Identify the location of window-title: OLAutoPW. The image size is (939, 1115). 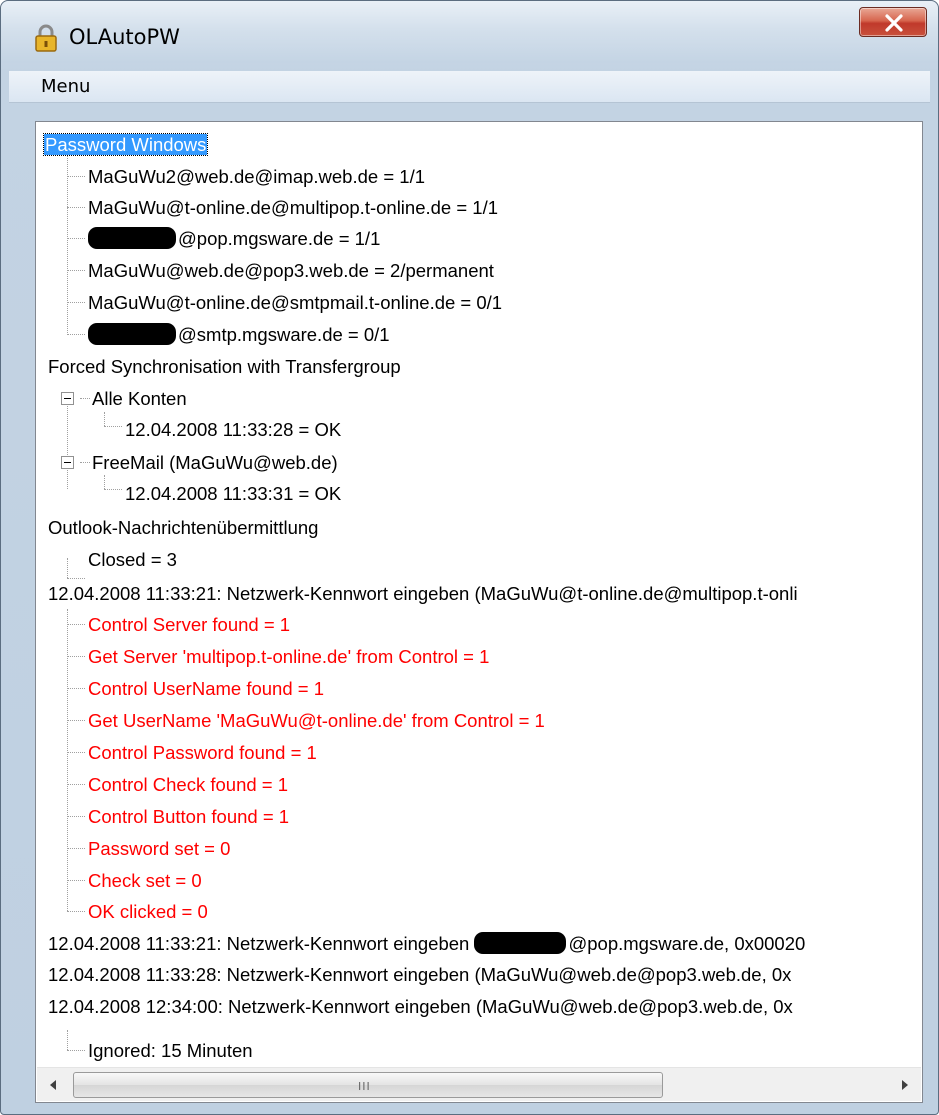
(124, 37).